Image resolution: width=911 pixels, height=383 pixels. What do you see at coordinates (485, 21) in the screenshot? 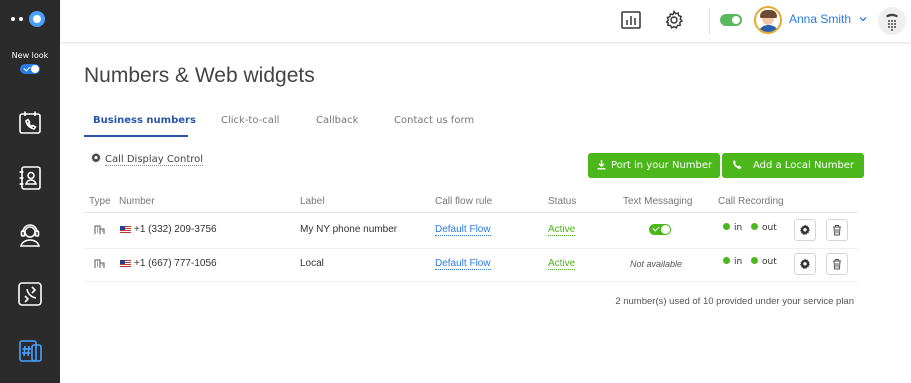
I see `top-bar: Anna Smith` at bounding box center [485, 21].